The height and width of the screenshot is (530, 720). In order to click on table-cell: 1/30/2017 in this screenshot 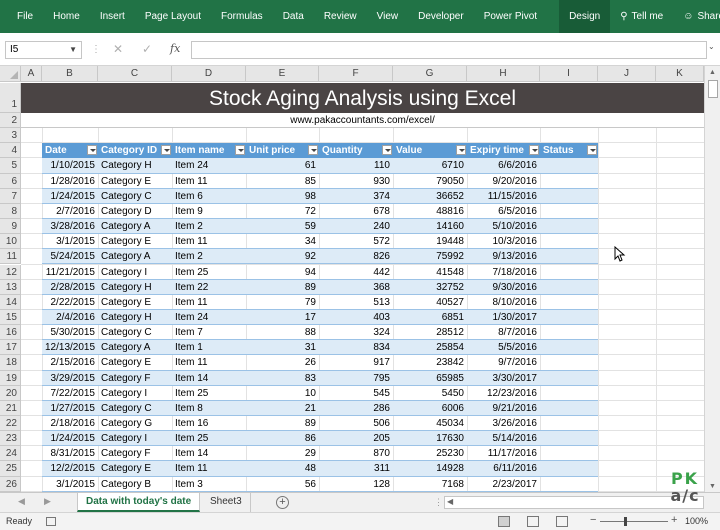, I will do `click(503, 317)`.